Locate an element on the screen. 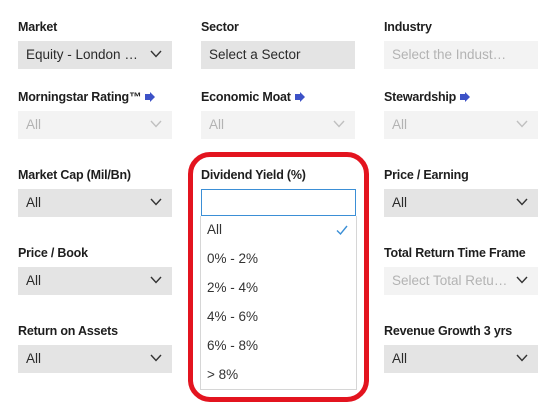 The image size is (559, 415). stewardship-label-text: Stewardship is located at coordinates (420, 97).